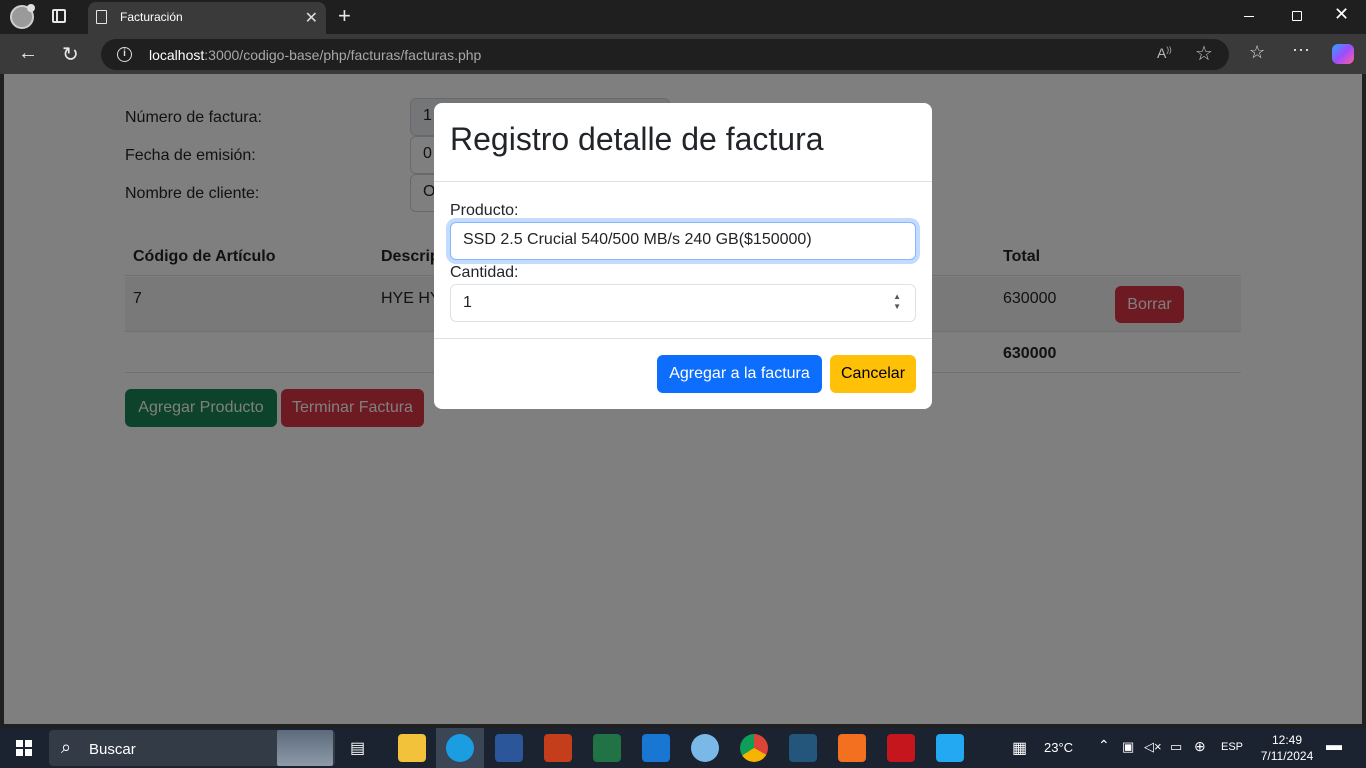  Describe the element at coordinates (1257, 52) in the screenshot. I see `favorites-list-icon: ☆` at that location.